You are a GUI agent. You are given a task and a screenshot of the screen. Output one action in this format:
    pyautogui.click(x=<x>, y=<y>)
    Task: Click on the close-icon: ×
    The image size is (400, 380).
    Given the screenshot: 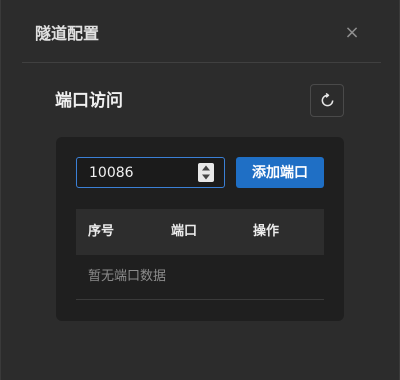 What is the action you would take?
    pyautogui.click(x=352, y=32)
    